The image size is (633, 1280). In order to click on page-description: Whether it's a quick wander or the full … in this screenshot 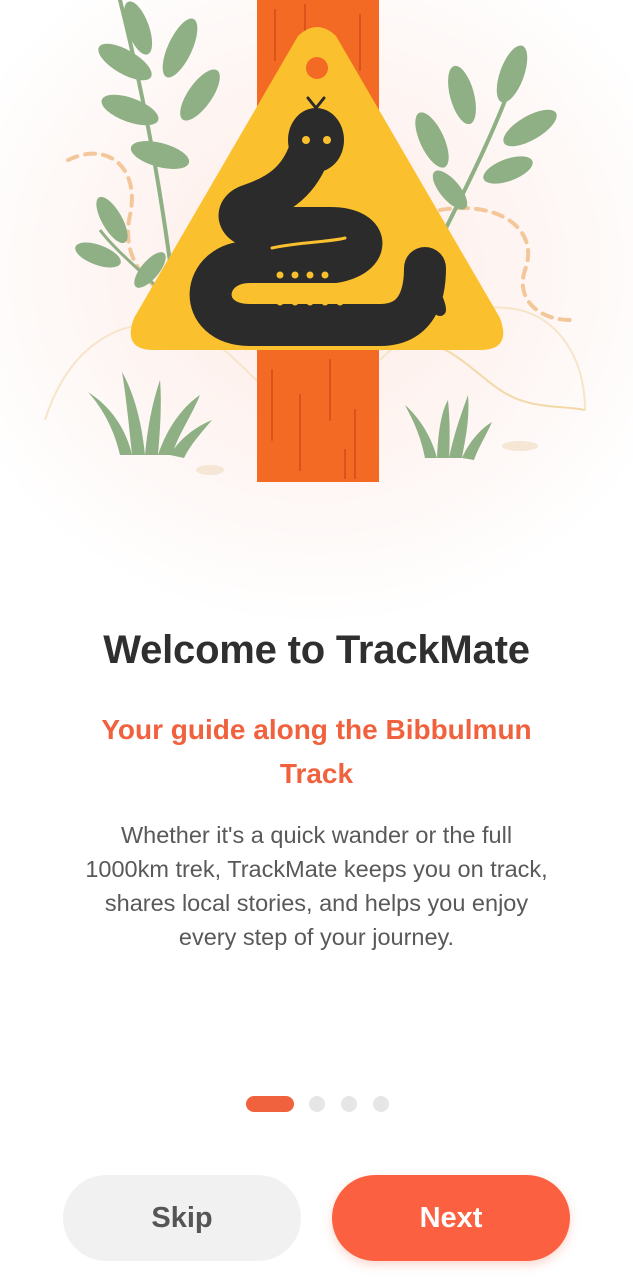, I will do `click(316, 886)`.